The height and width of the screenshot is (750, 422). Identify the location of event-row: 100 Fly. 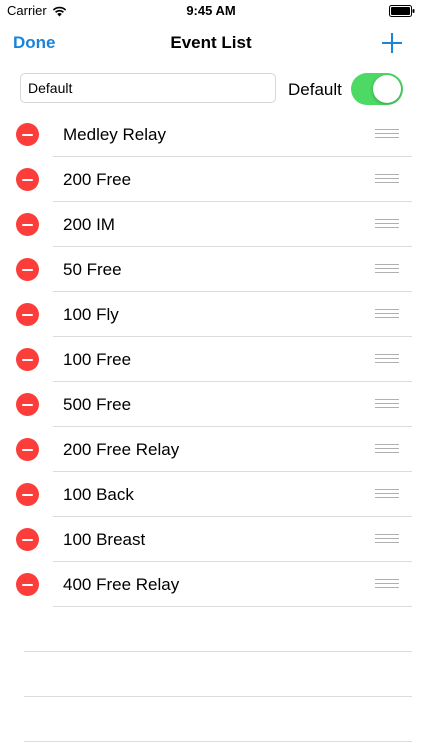
(211, 314).